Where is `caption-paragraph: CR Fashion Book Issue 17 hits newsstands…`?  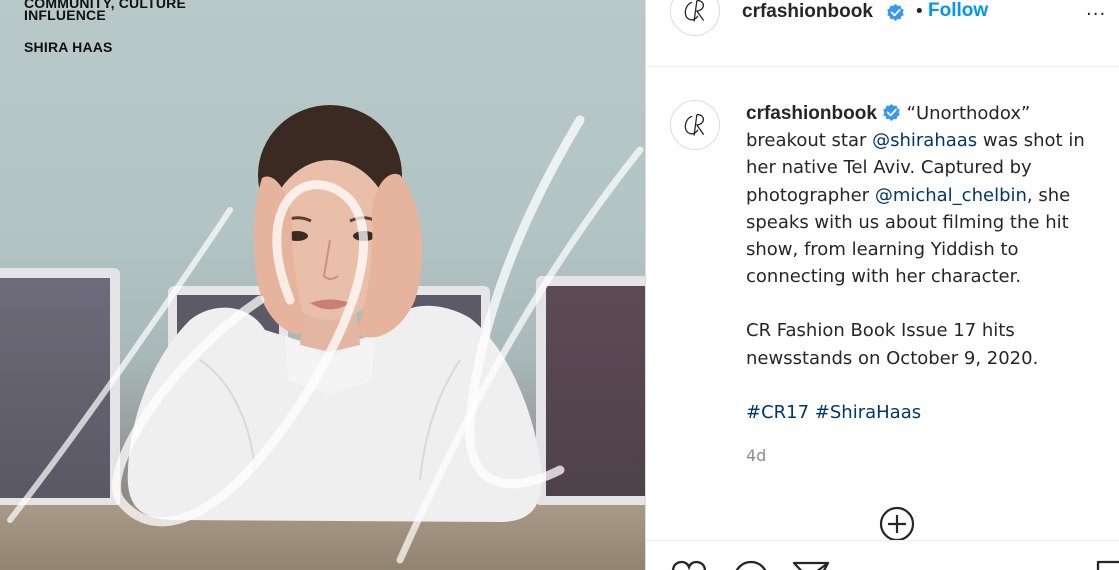
caption-paragraph: CR Fashion Book Issue 17 hits newsstands… is located at coordinates (892, 344).